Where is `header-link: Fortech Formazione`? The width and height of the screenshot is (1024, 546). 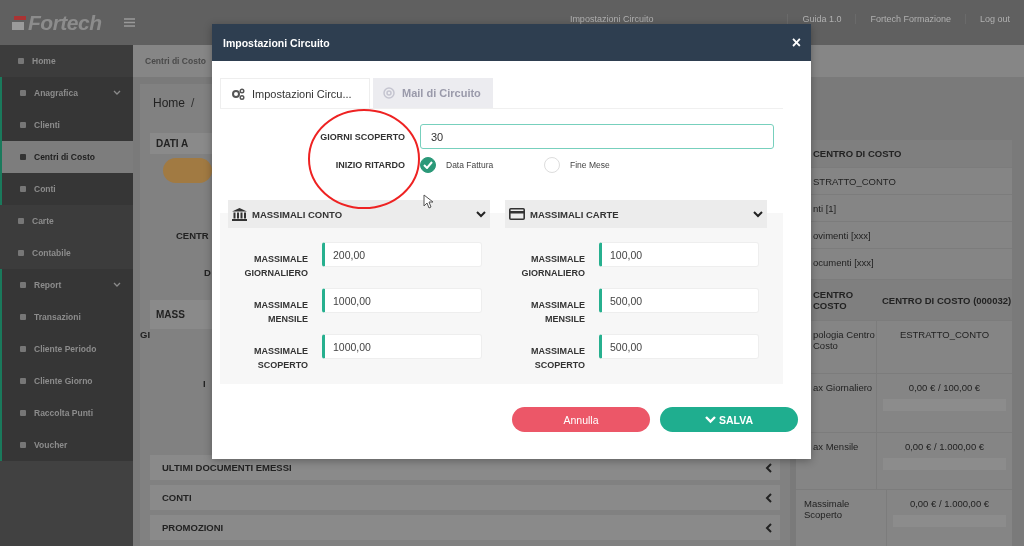 header-link: Fortech Formazione is located at coordinates (910, 19).